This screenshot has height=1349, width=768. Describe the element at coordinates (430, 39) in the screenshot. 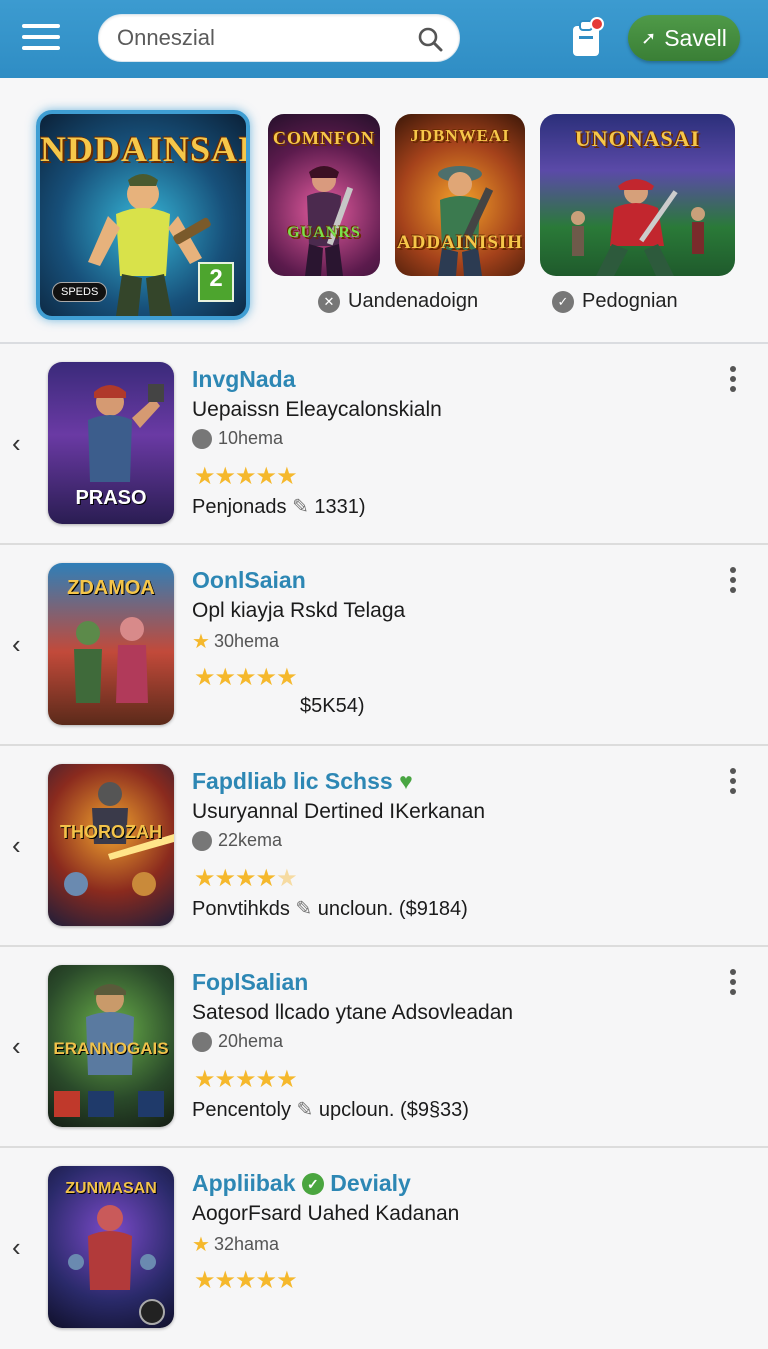

I see `search-icon` at that location.